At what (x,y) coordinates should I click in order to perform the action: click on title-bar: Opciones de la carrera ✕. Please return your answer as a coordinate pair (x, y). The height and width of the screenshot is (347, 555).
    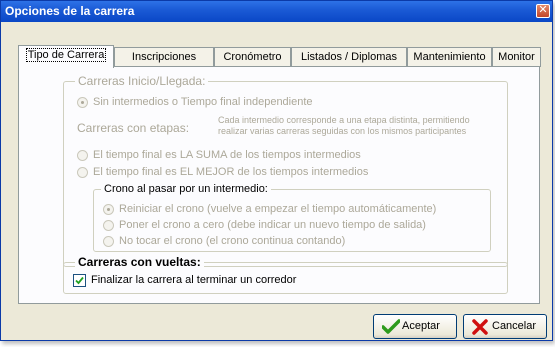
    Looking at the image, I should click on (276, 11).